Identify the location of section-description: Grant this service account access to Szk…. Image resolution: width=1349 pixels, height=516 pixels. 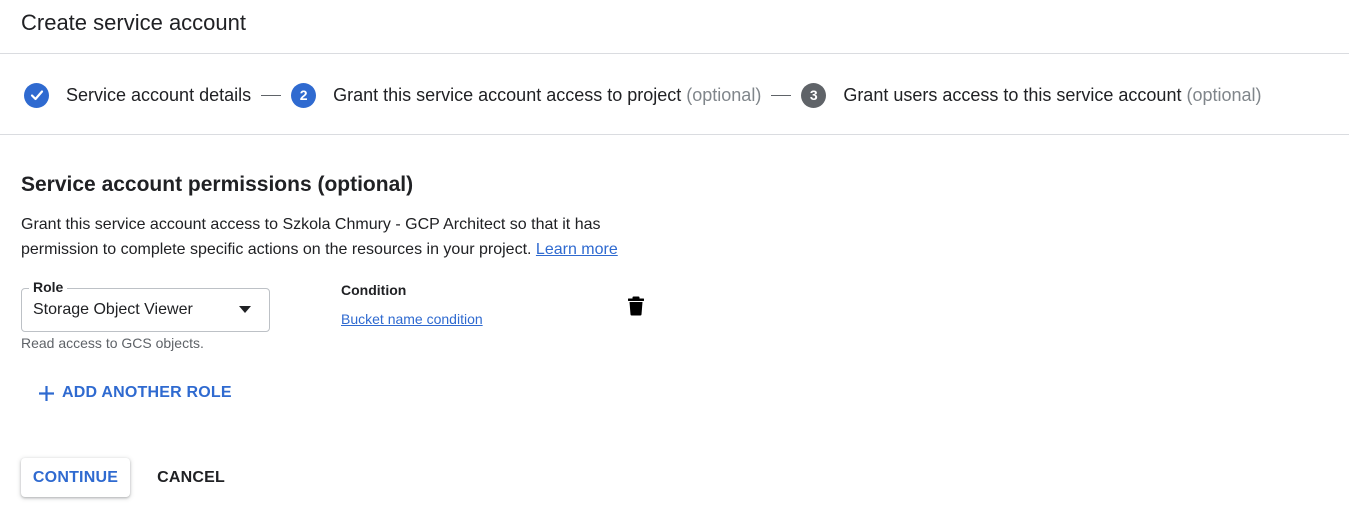
(341, 237).